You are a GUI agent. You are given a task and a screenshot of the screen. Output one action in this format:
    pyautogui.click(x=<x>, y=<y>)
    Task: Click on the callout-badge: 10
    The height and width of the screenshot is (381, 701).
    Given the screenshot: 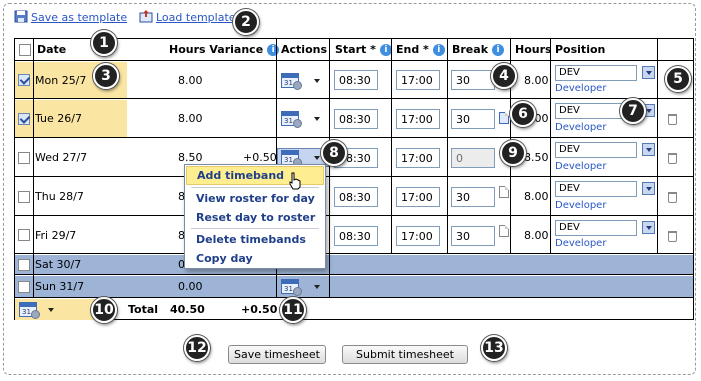 What is the action you would take?
    pyautogui.click(x=104, y=310)
    